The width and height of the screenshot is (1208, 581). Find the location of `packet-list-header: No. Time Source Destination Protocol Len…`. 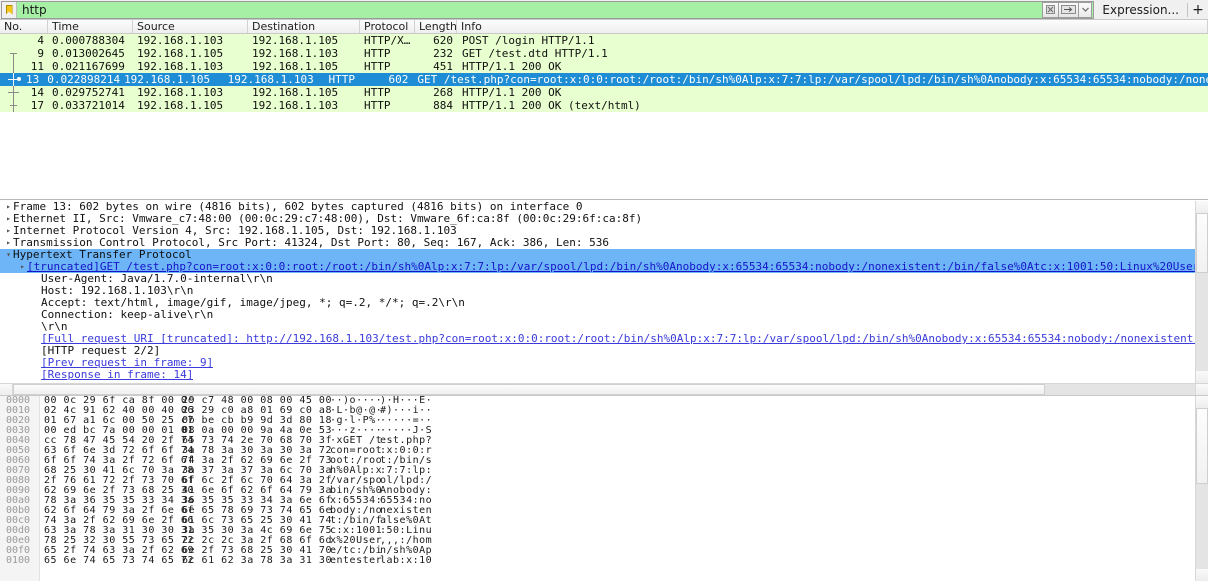

packet-list-header: No. Time Source Destination Protocol Len… is located at coordinates (604, 27).